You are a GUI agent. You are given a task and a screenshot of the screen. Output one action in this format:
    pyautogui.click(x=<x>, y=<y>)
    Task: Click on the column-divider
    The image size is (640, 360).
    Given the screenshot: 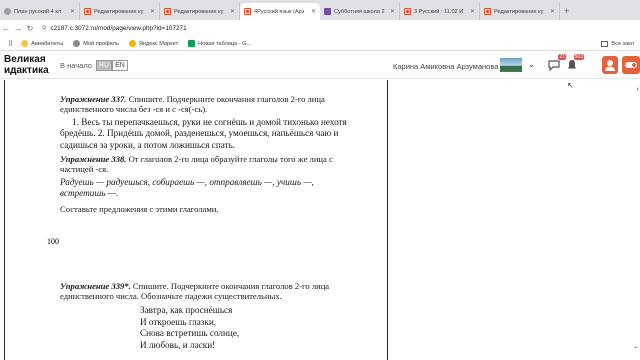 What is the action you would take?
    pyautogui.click(x=387, y=220)
    